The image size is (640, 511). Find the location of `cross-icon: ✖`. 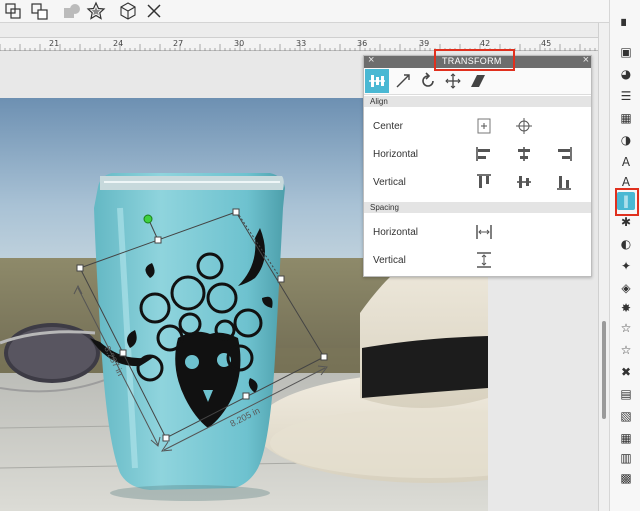

cross-icon: ✖ is located at coordinates (626, 372).